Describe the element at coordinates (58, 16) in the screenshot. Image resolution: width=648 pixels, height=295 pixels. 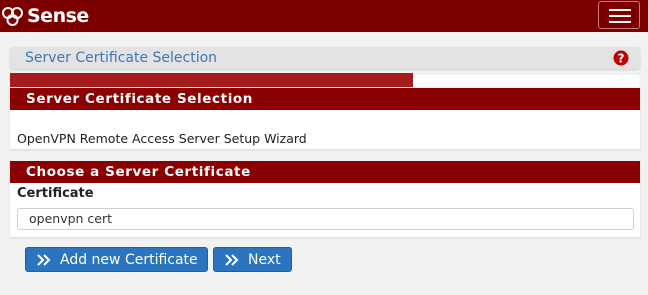
I see `logo-wordmark: Sense` at that location.